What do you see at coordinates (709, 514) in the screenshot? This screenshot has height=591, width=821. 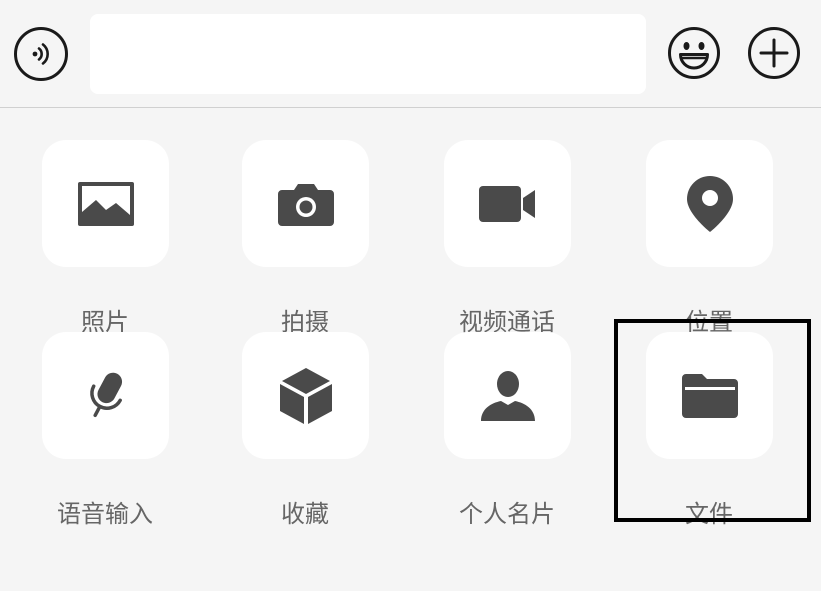 I see `action-label: 文件` at bounding box center [709, 514].